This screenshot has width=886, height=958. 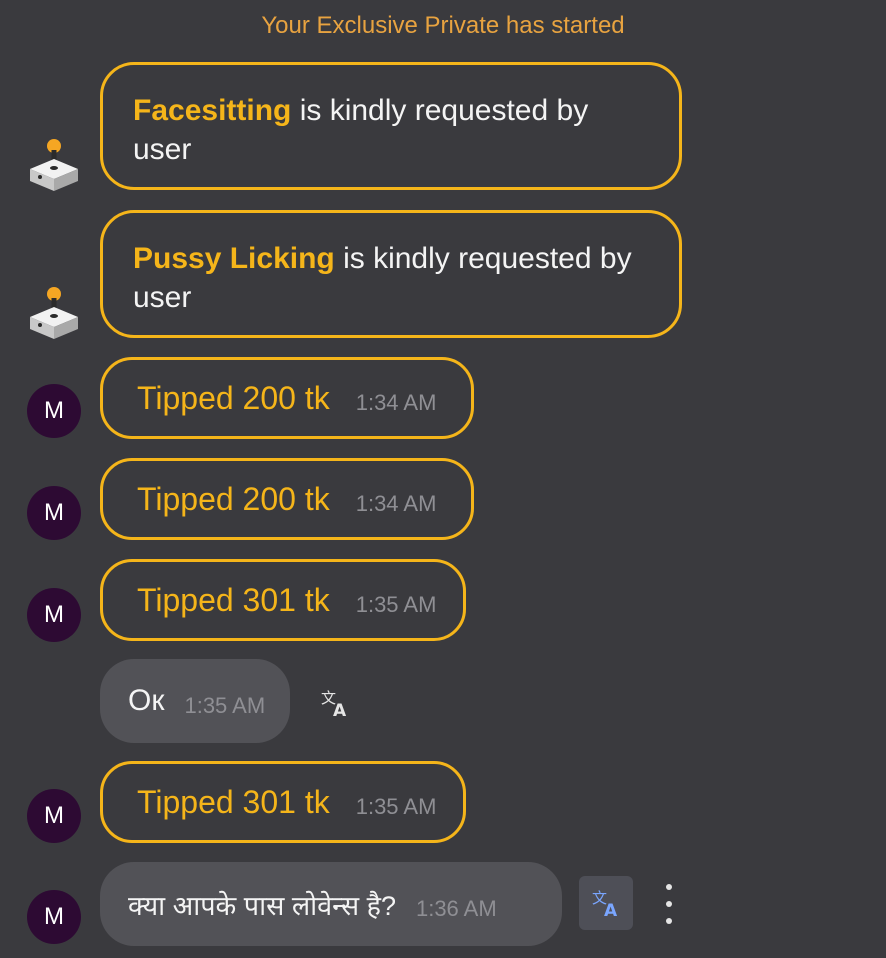 I want to click on message-bubble: क्या आपके पास लोवेन्स है? 1:36 AM, so click(x=331, y=904).